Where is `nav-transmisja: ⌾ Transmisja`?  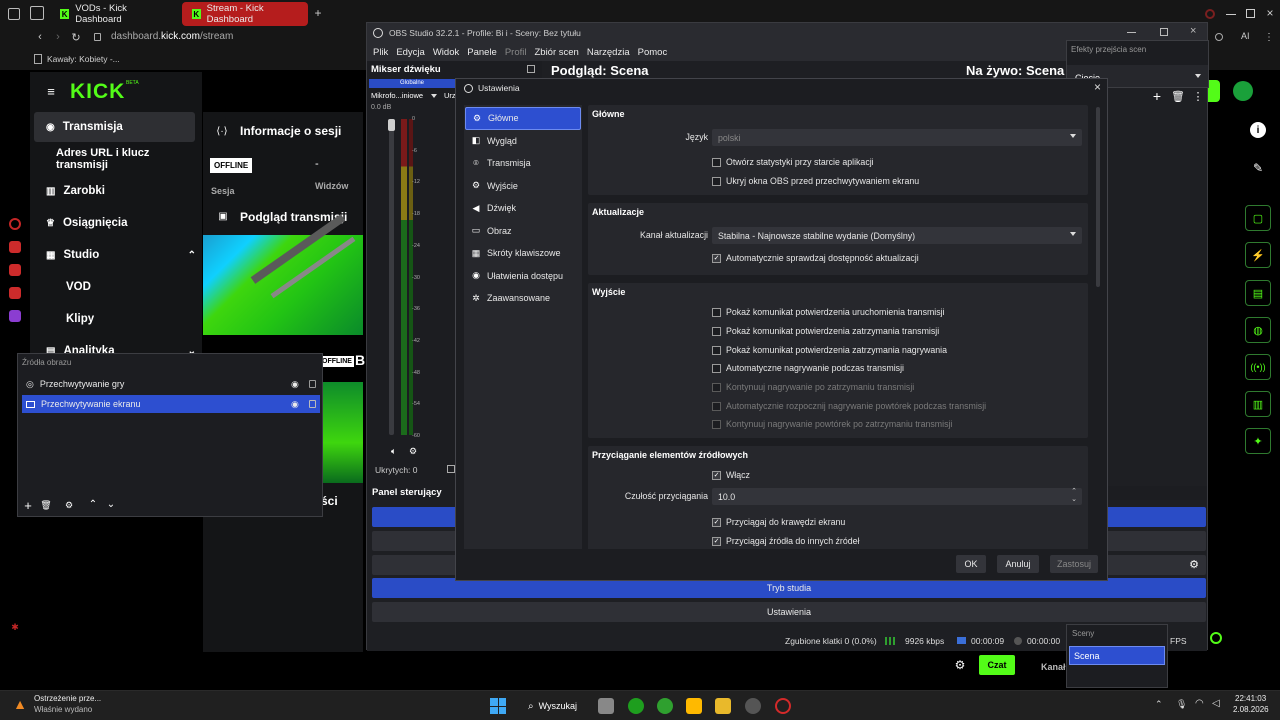
nav-transmisja: ⌾ Transmisja is located at coordinates (523, 163).